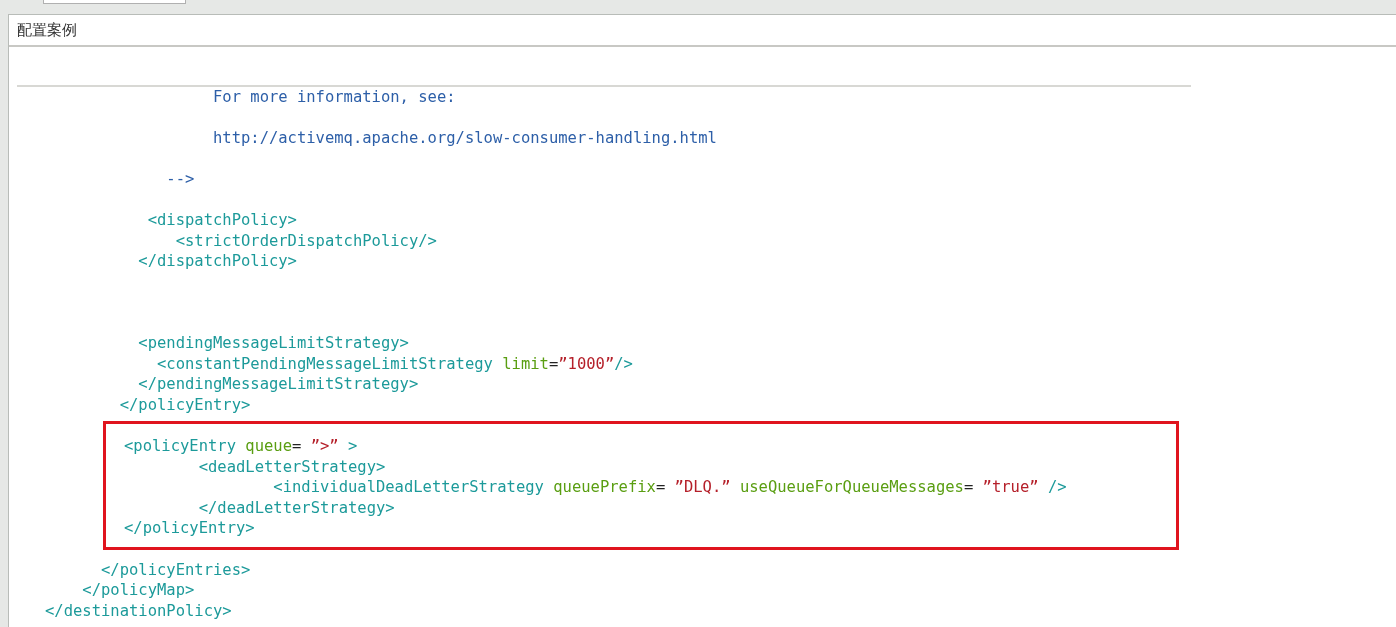 This screenshot has height=627, width=1396. I want to click on code-line: </destinationPolicy>, so click(138, 610).